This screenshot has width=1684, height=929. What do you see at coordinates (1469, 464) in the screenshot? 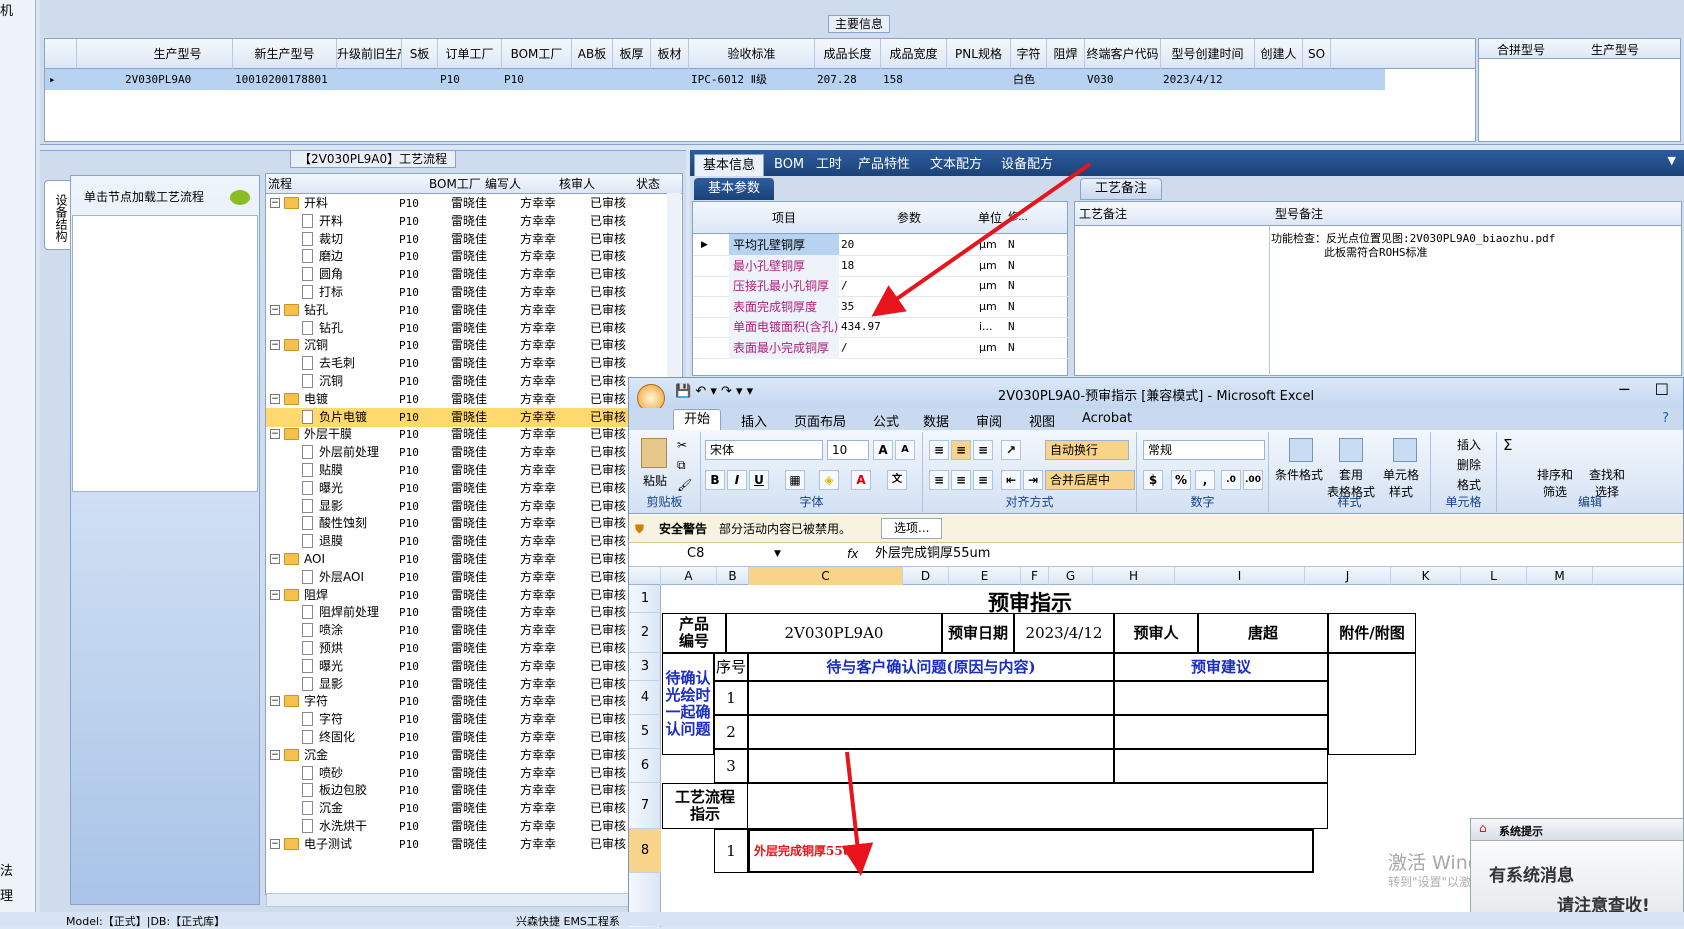
I see `delete-cells-button: 删除` at bounding box center [1469, 464].